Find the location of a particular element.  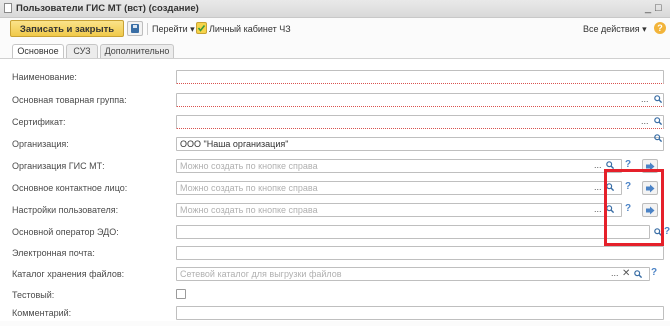

minimize-button: _ is located at coordinates (648, 8).